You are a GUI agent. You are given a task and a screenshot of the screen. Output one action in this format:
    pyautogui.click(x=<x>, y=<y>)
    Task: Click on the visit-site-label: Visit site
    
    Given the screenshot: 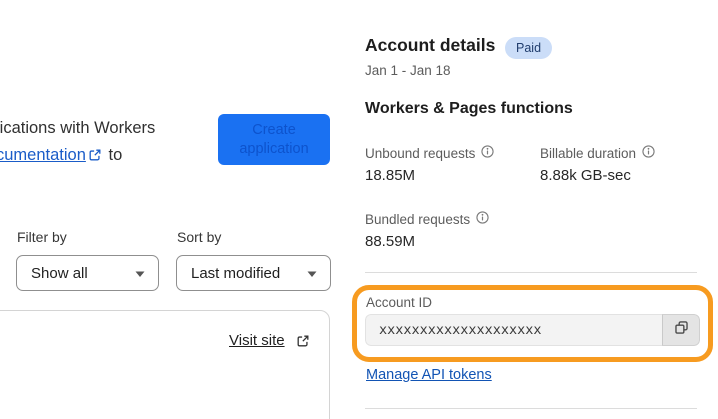 What is the action you would take?
    pyautogui.click(x=257, y=340)
    